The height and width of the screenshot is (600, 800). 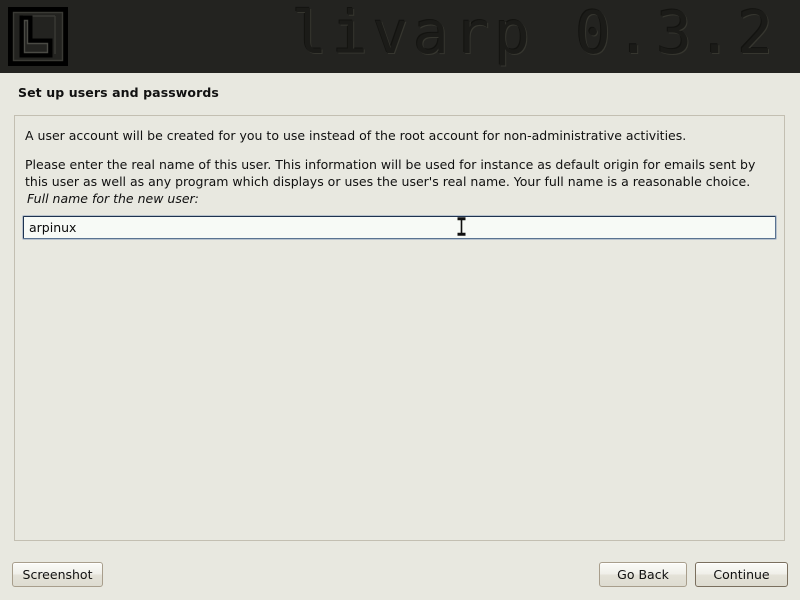 What do you see at coordinates (399, 227) in the screenshot?
I see `fullname-input` at bounding box center [399, 227].